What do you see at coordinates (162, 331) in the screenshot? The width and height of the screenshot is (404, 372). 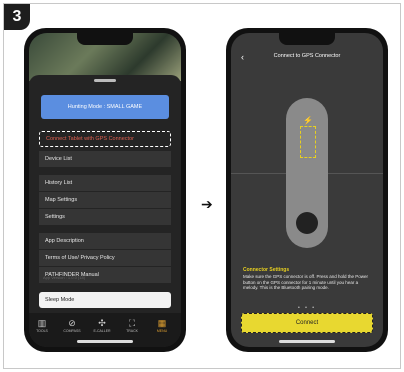 I see `tab-label: MENU` at bounding box center [162, 331].